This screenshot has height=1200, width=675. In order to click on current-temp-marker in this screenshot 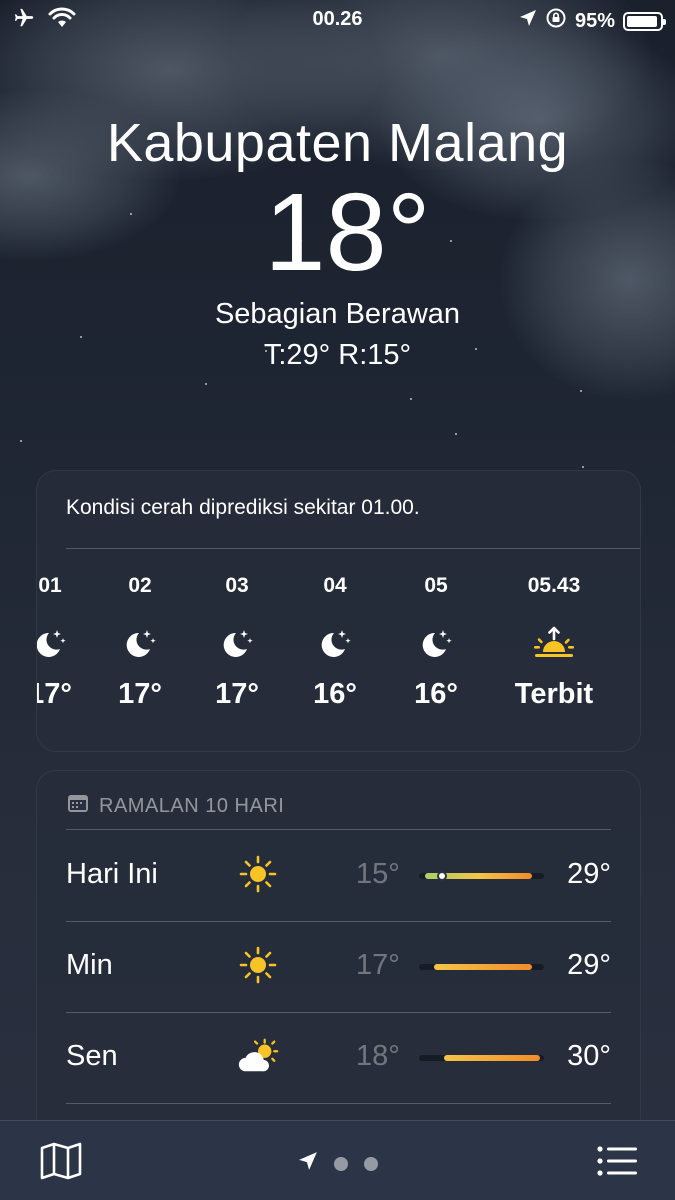, I will do `click(442, 876)`.